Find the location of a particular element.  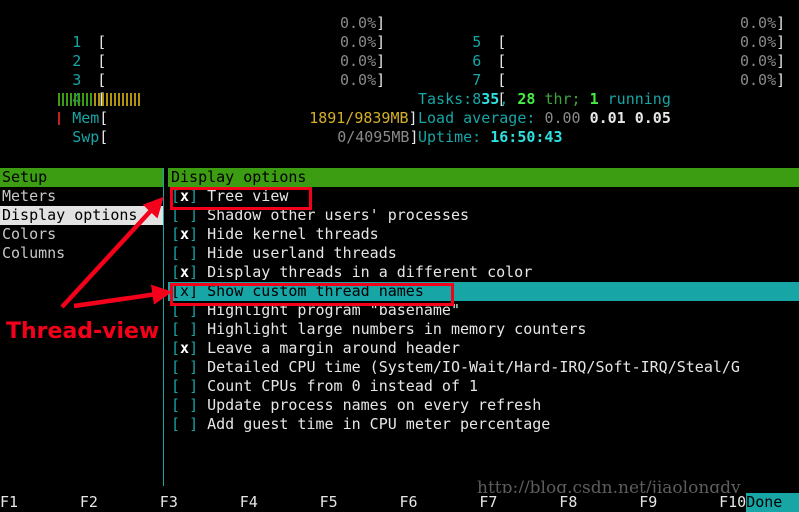

function-key-f3: F3 is located at coordinates (199, 502).